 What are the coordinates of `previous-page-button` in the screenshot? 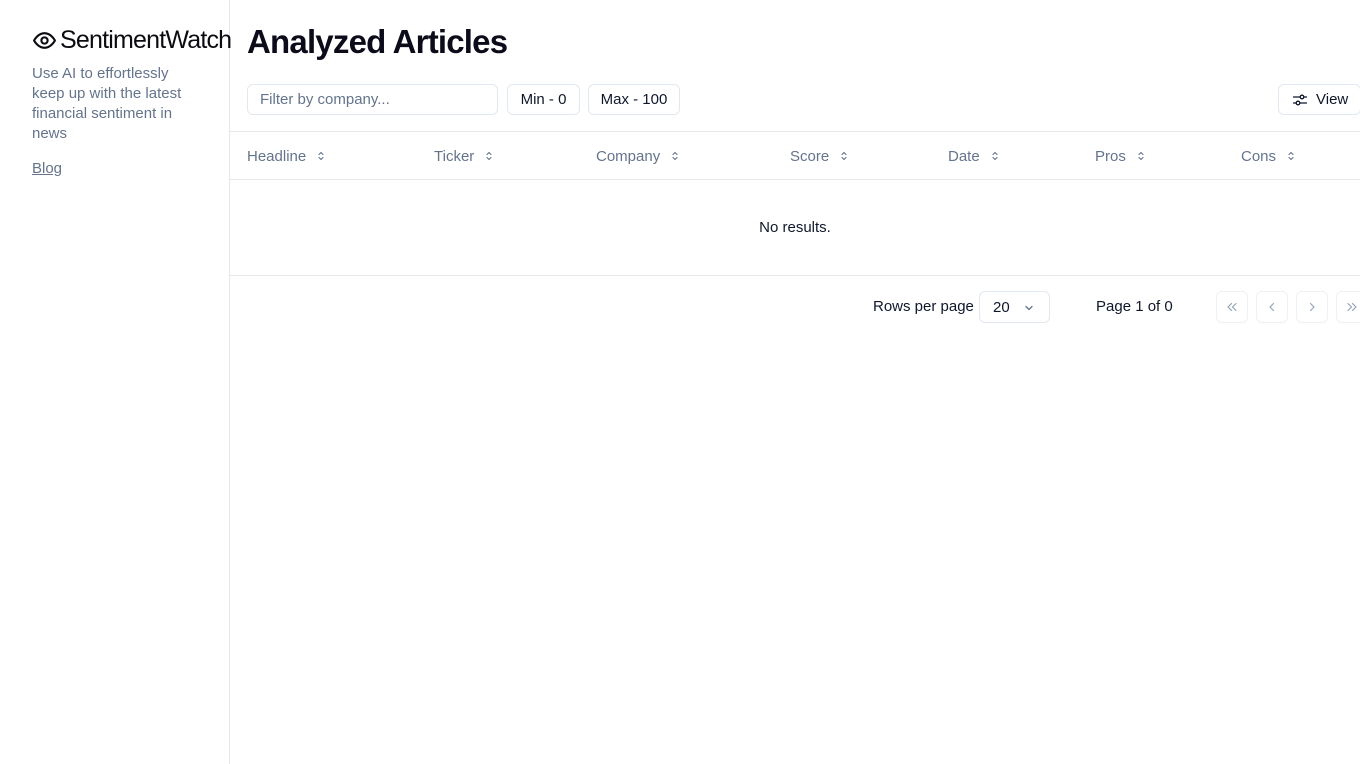 It's located at (1272, 307).